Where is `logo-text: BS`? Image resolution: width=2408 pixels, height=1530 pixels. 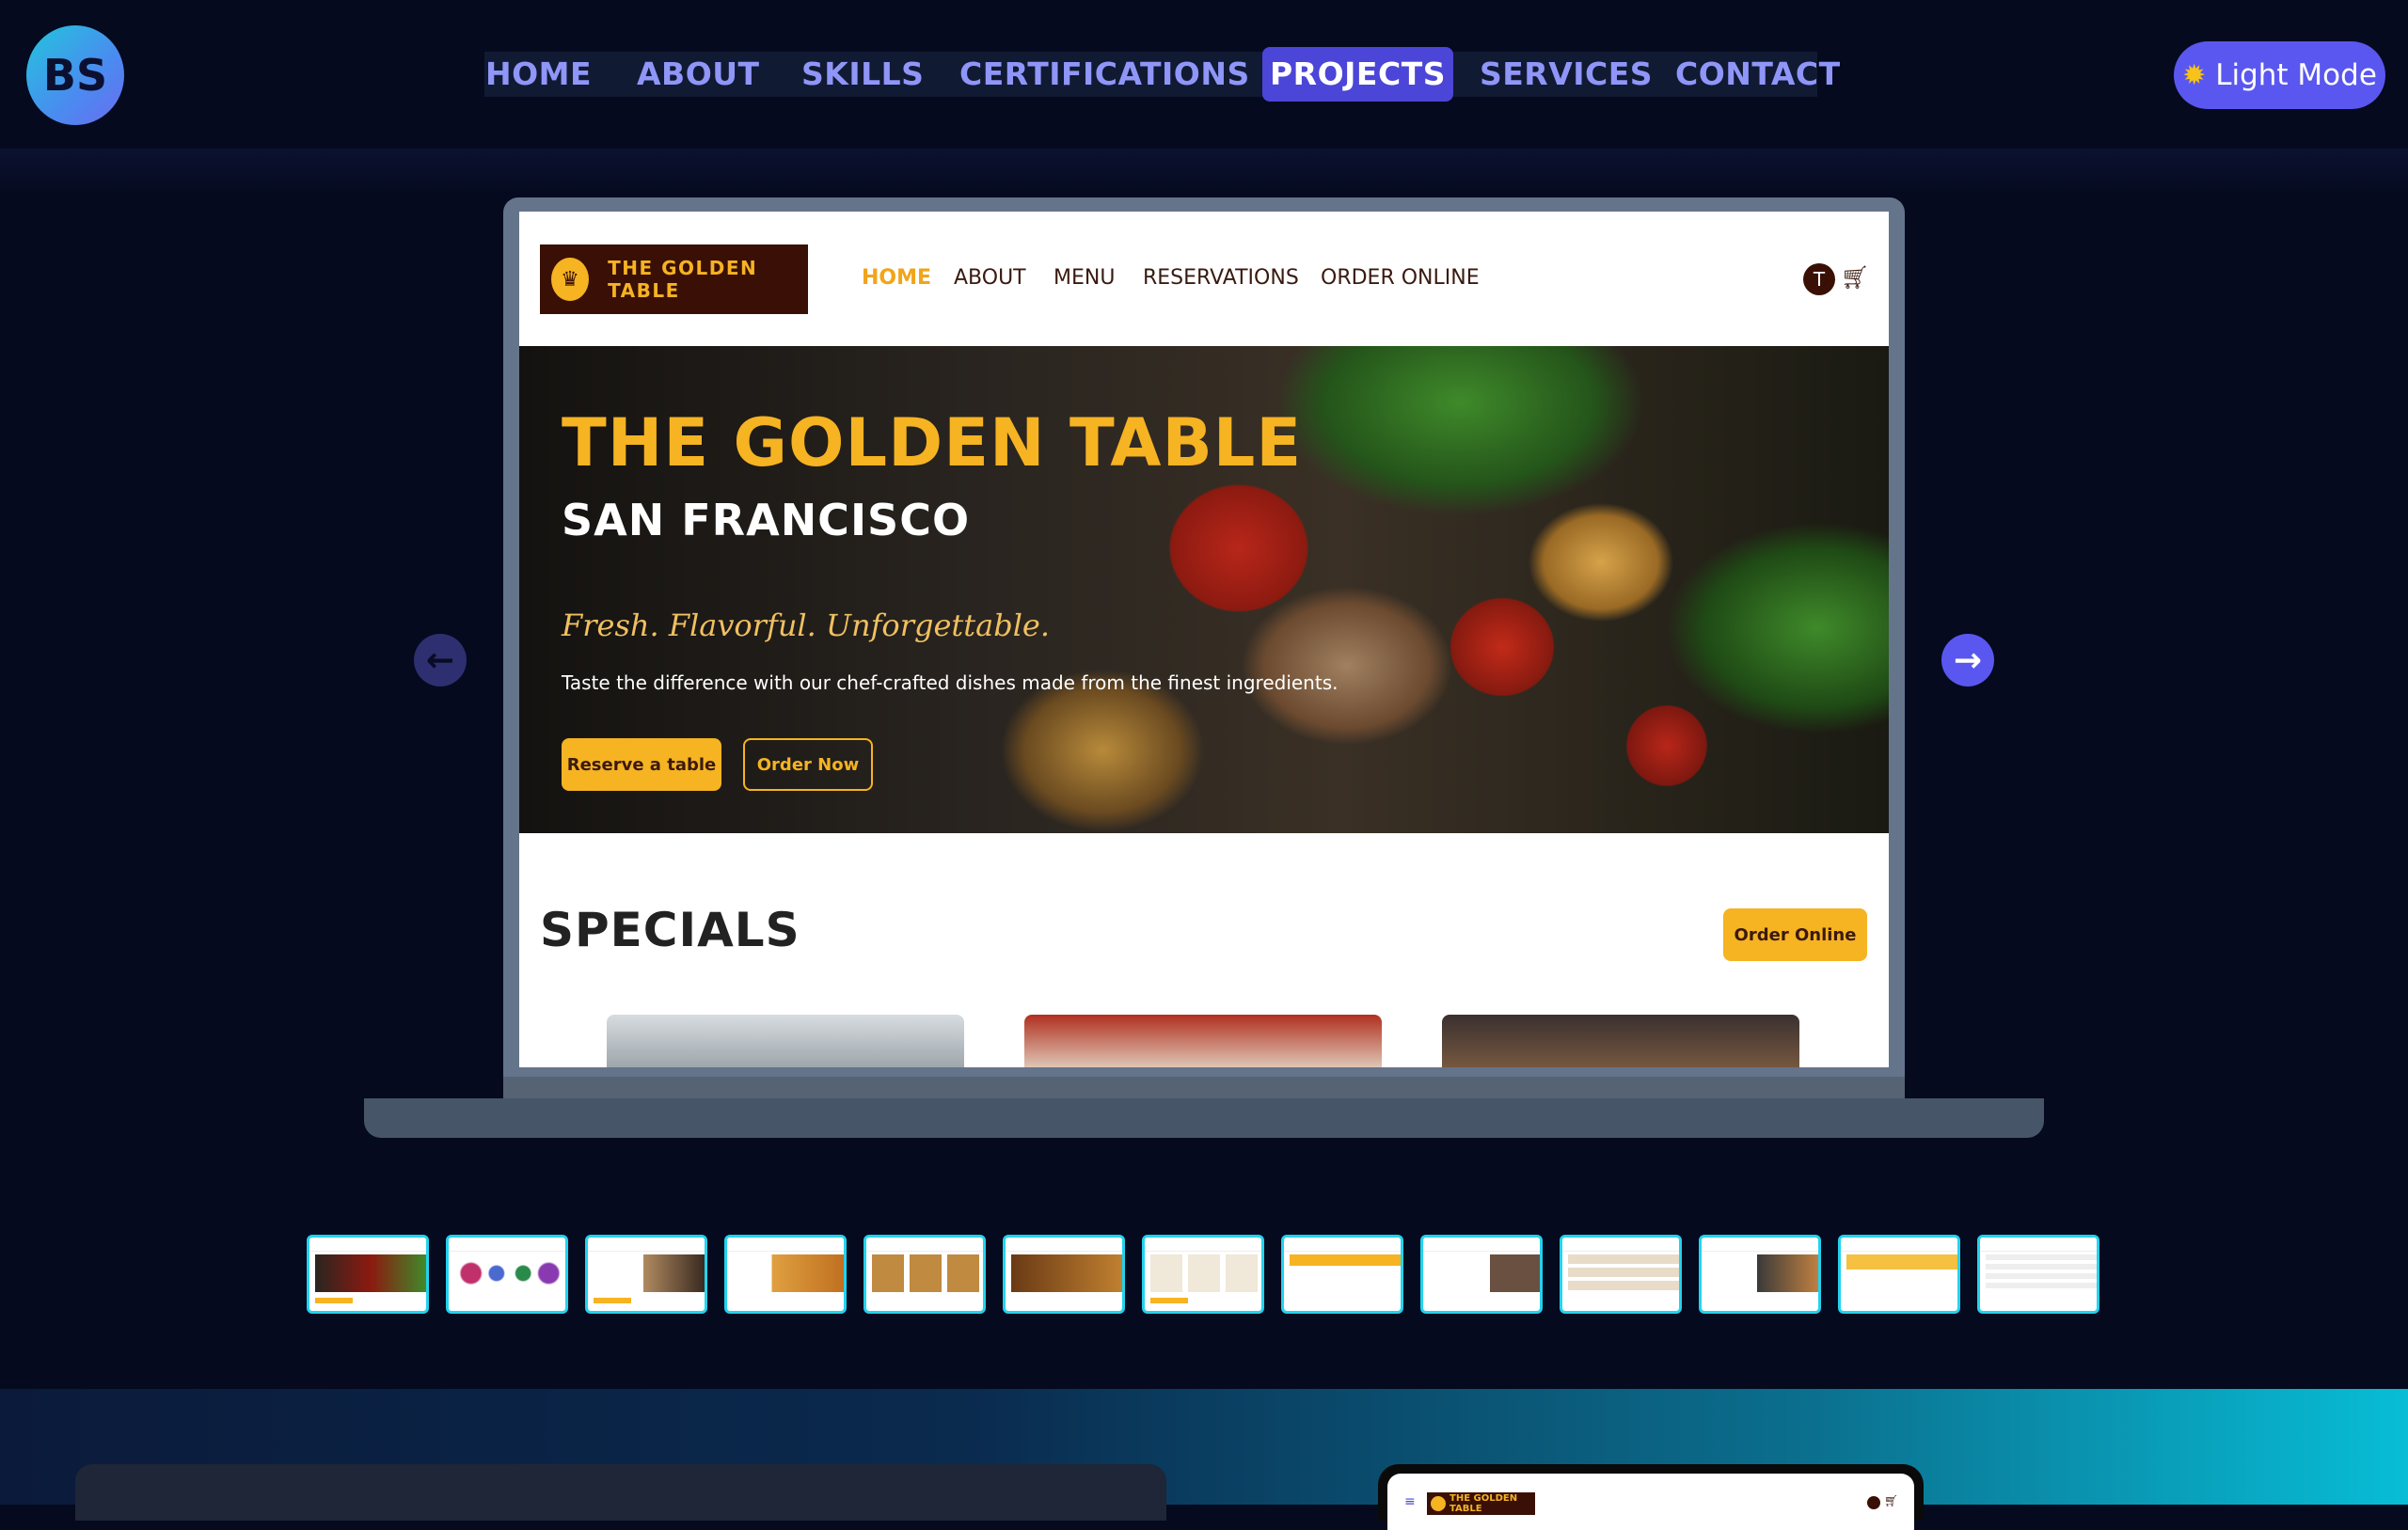
logo-text: BS is located at coordinates (75, 75).